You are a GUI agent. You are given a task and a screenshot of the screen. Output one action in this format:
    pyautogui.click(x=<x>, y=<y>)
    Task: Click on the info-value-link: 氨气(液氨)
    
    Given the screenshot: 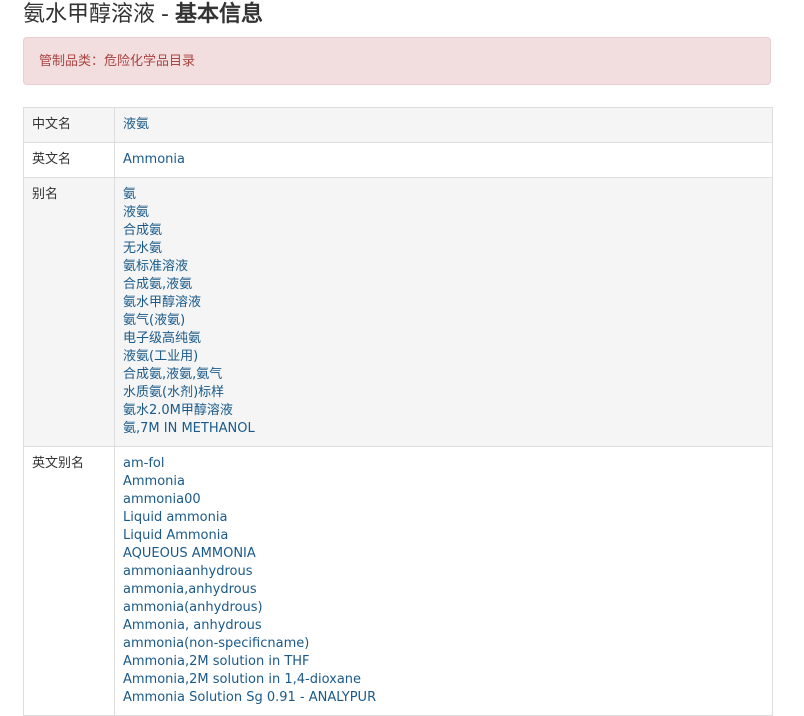 What is the action you would take?
    pyautogui.click(x=443, y=321)
    